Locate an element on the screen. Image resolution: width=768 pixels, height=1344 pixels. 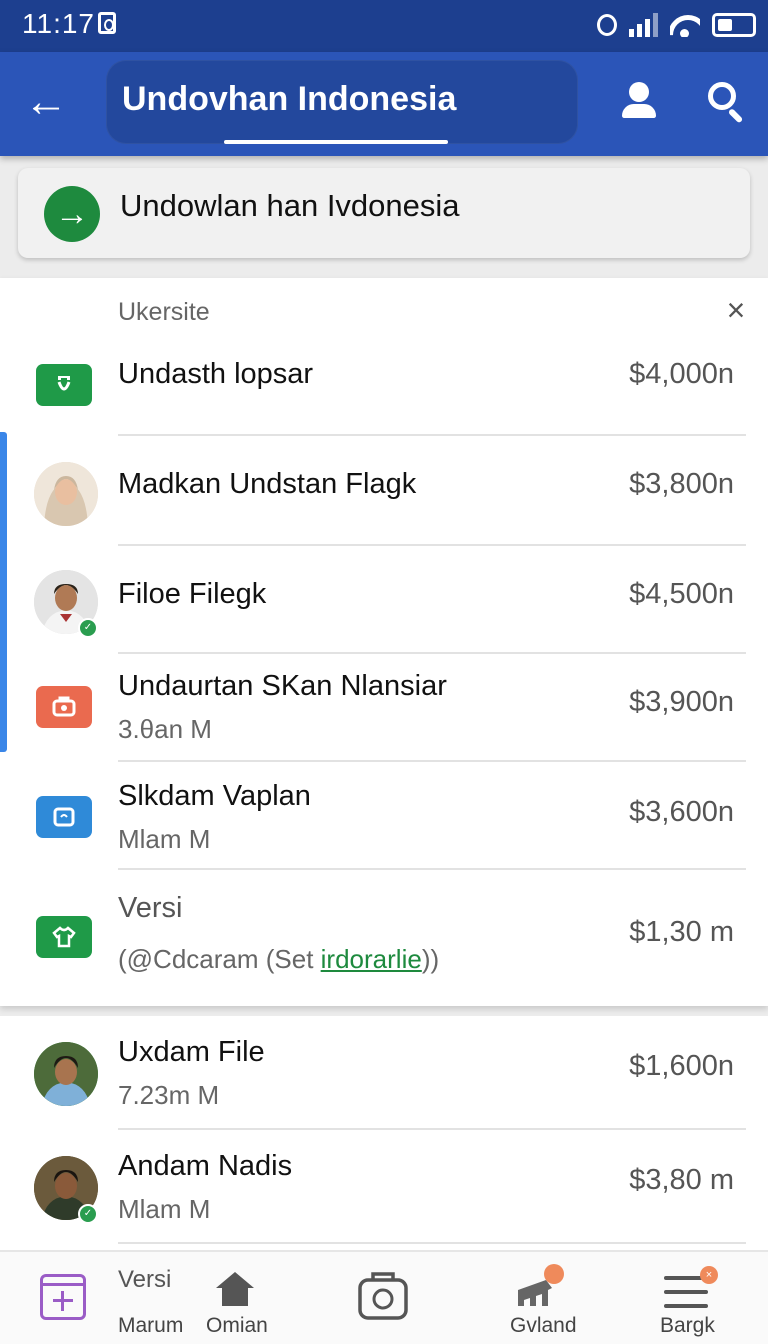
item-subtitle: (@Cdcaram (Set irdorarlie)) is located at coordinates (278, 959).